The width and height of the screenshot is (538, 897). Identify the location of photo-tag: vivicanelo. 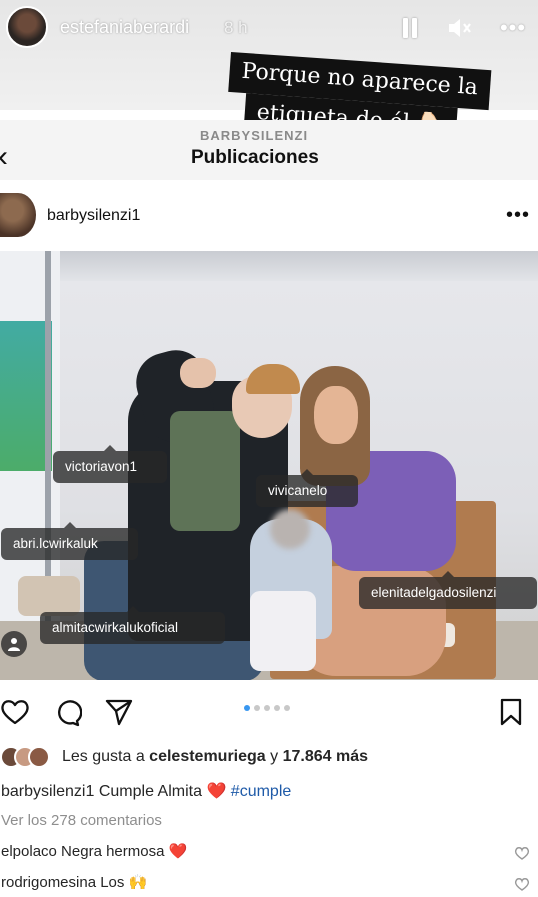
(307, 488).